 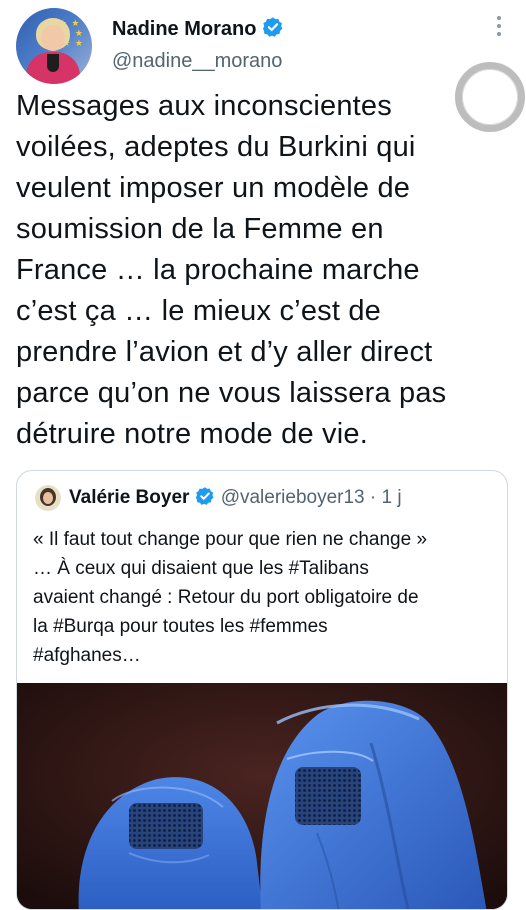 What do you see at coordinates (204, 106) in the screenshot?
I see `tweet-line: Messages aux inconscientes` at bounding box center [204, 106].